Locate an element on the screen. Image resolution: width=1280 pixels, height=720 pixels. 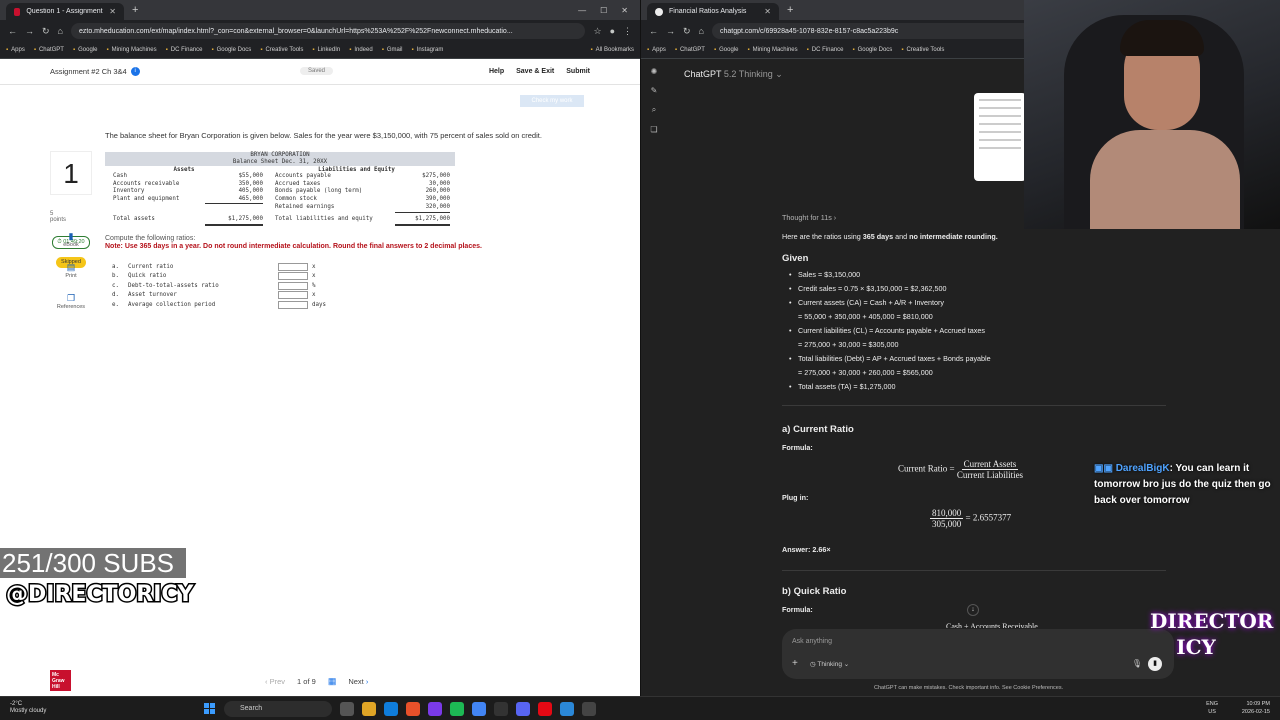
submit-button: Submit is located at coordinates (578, 71).